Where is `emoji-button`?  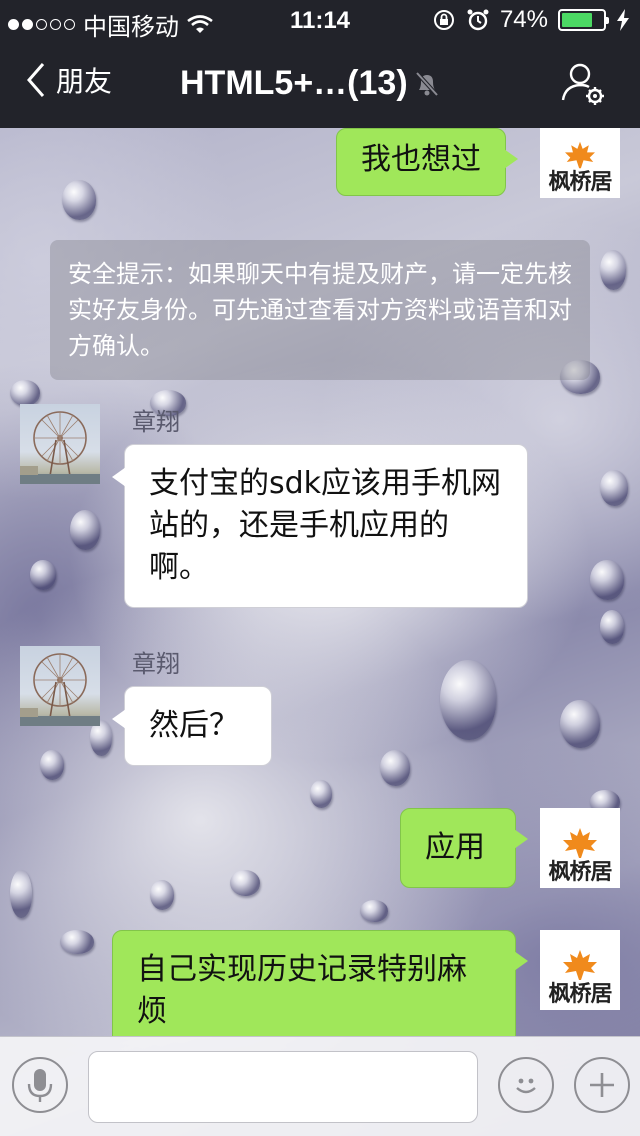
emoji-button is located at coordinates (526, 1085).